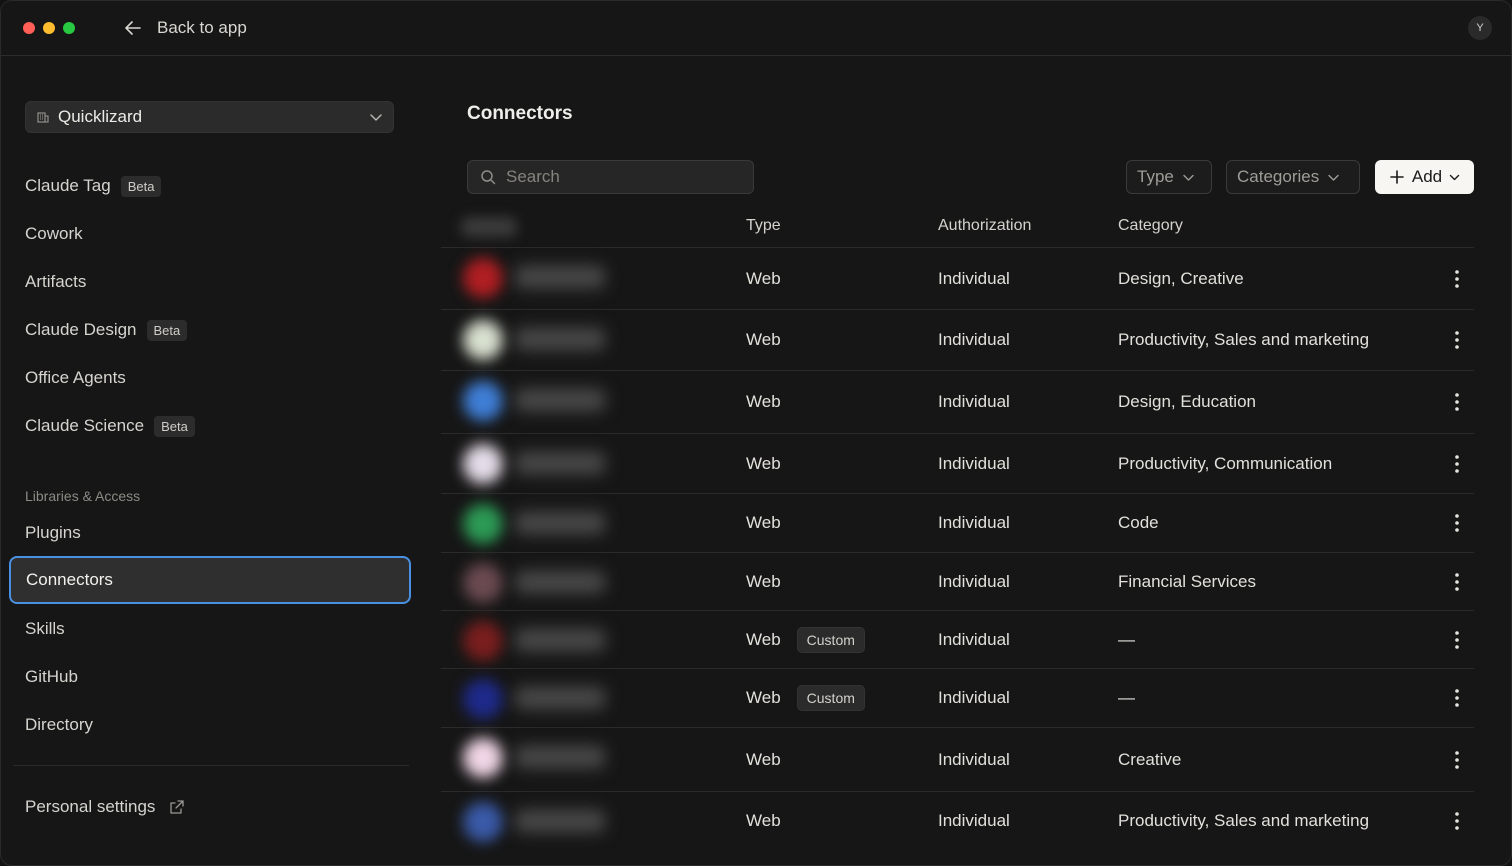 The height and width of the screenshot is (866, 1512). I want to click on column-header-type: Type, so click(763, 225).